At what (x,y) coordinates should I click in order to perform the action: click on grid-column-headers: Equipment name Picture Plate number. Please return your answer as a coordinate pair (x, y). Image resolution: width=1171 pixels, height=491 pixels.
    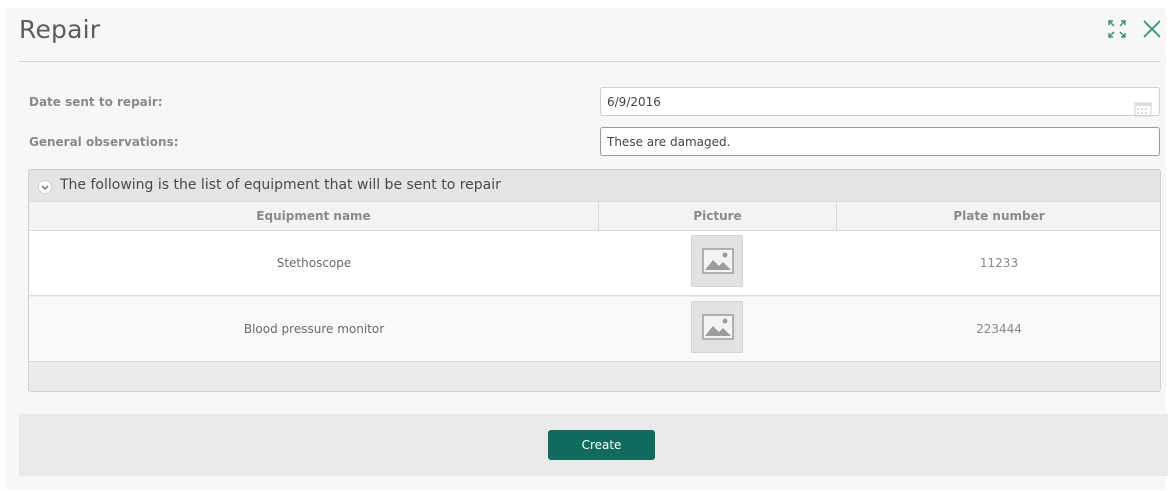
    Looking at the image, I should click on (594, 216).